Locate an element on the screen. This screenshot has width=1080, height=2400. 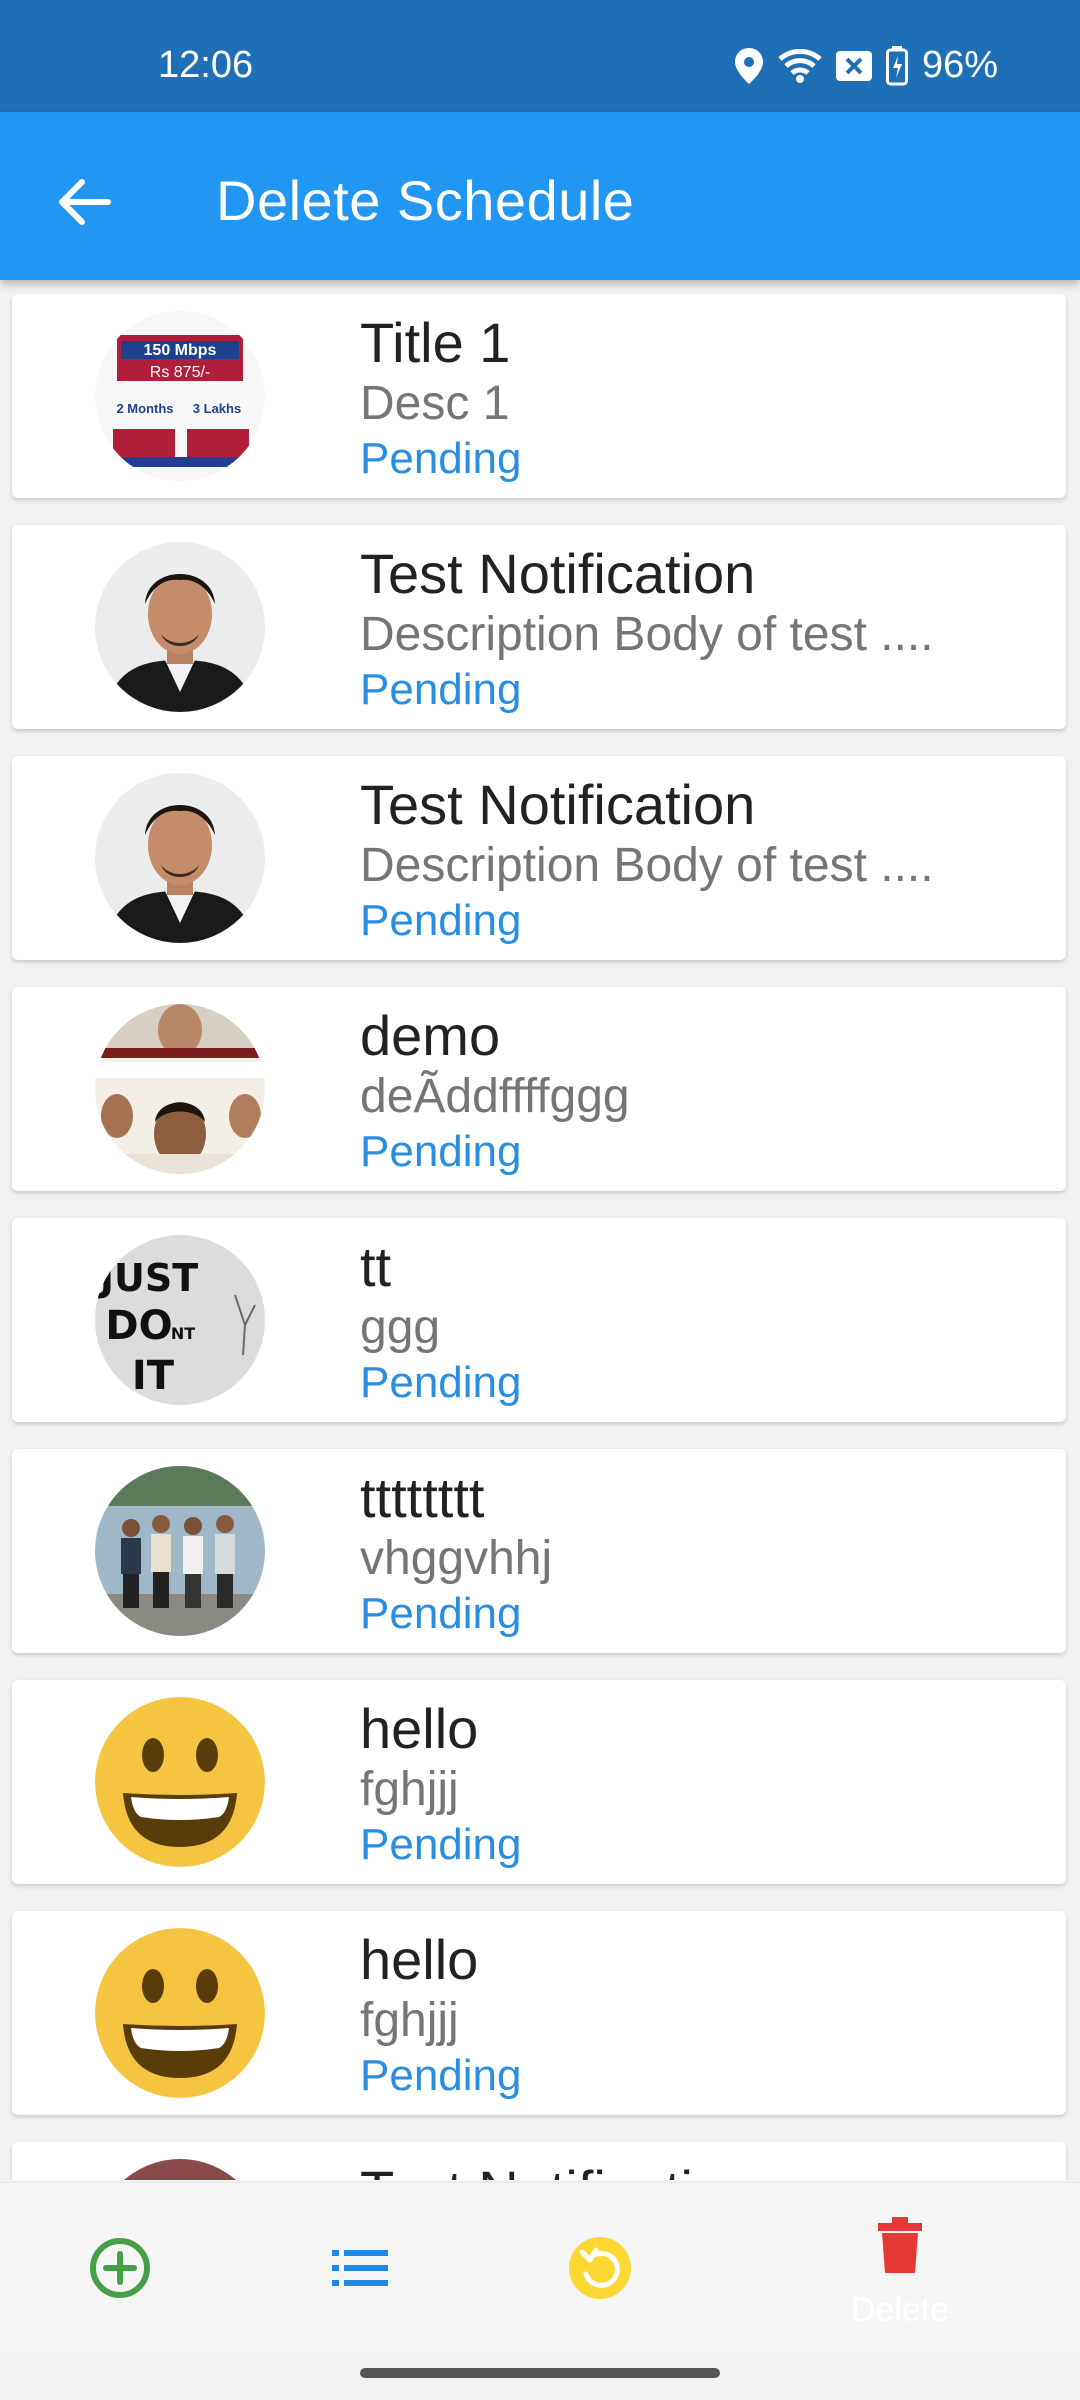
home-indicator is located at coordinates (540, 2373).